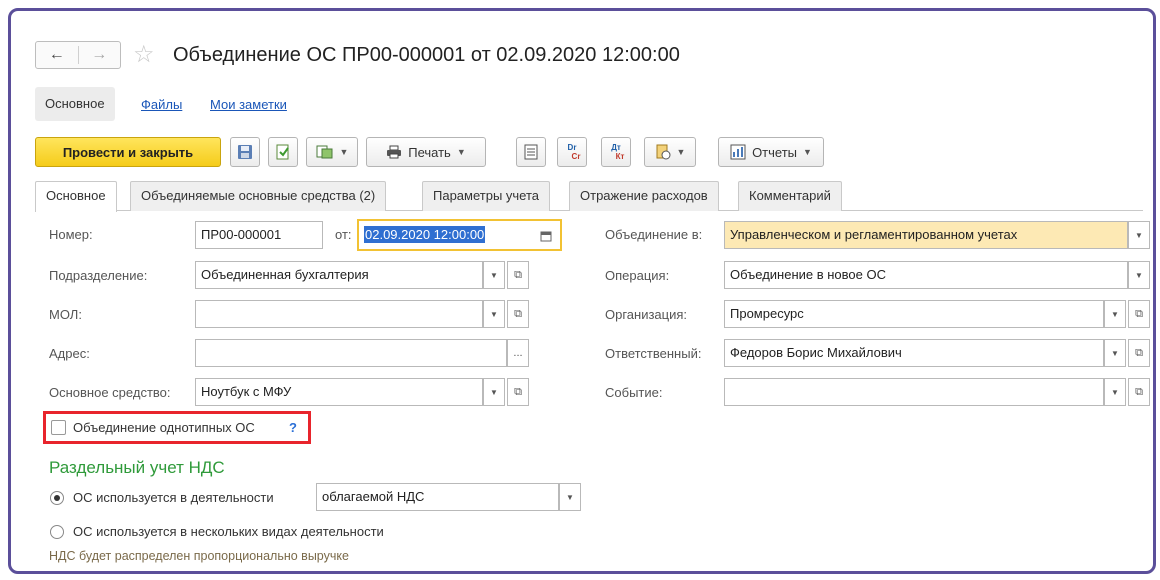  What do you see at coordinates (576, 156) in the screenshot?
I see `cr-label: Cr` at bounding box center [576, 156].